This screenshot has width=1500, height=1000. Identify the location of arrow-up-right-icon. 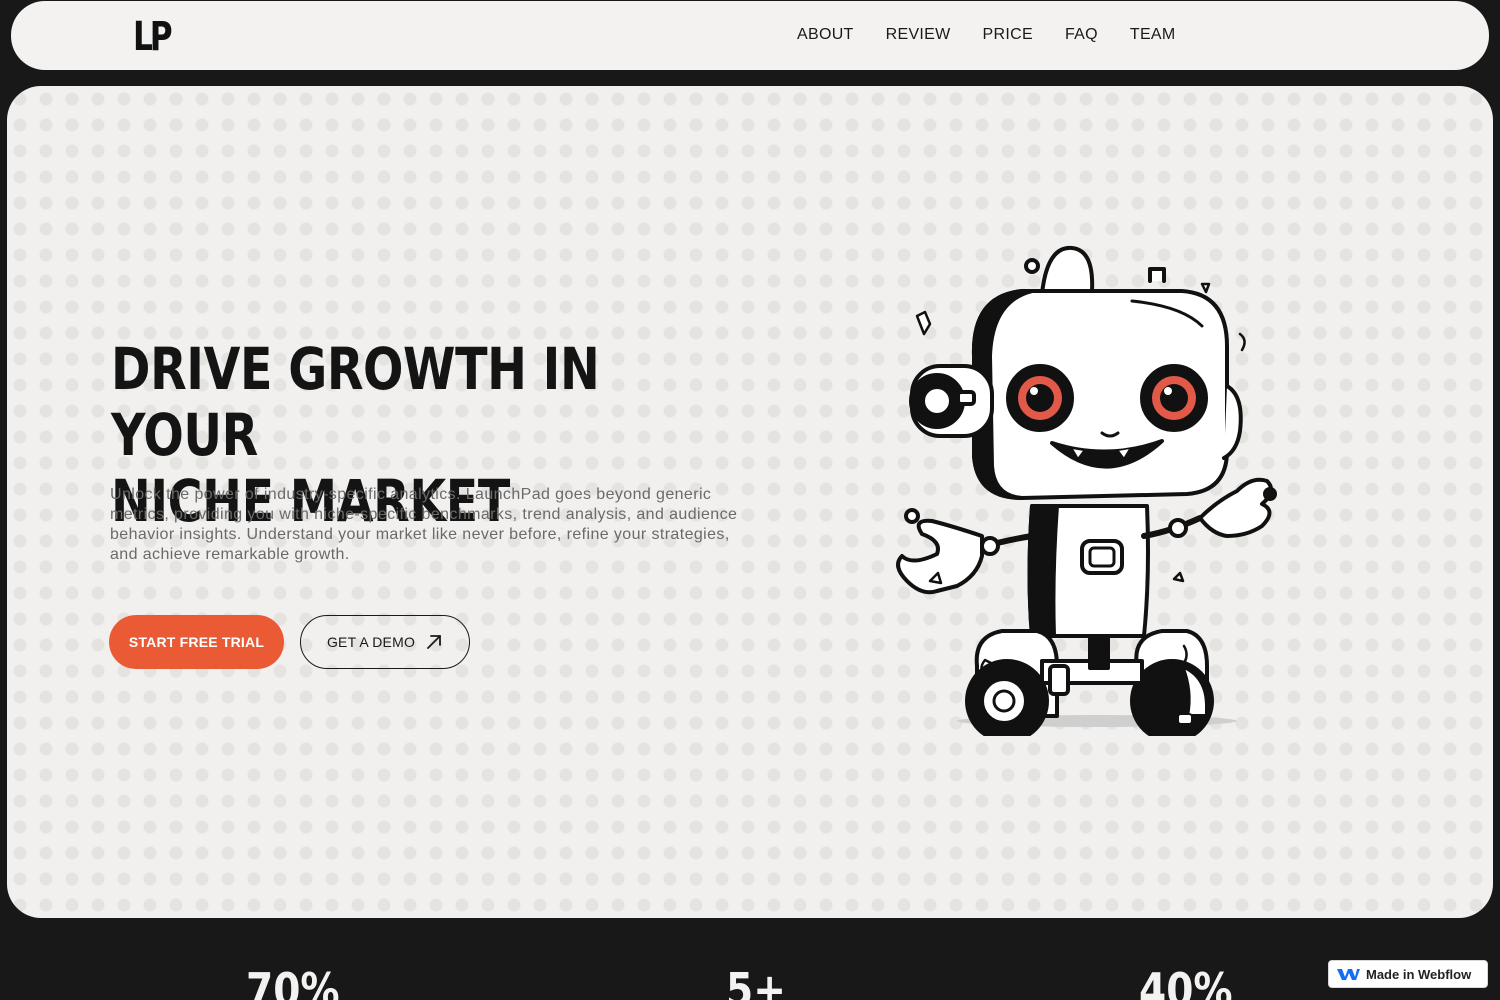
(434, 642).